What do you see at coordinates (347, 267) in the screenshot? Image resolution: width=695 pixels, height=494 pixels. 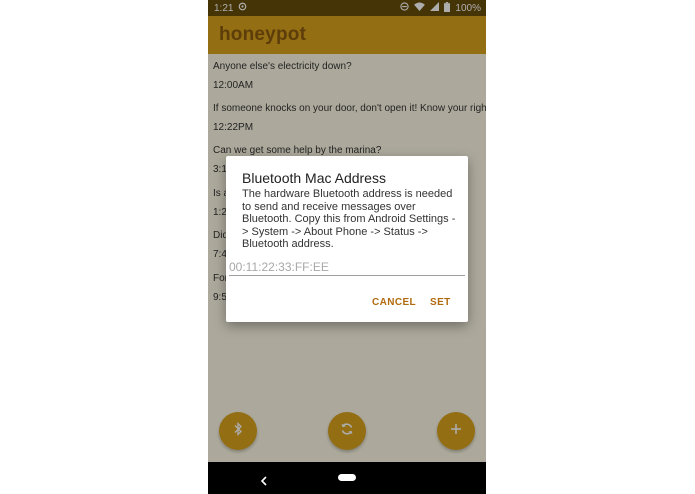 I see `mac-address-input` at bounding box center [347, 267].